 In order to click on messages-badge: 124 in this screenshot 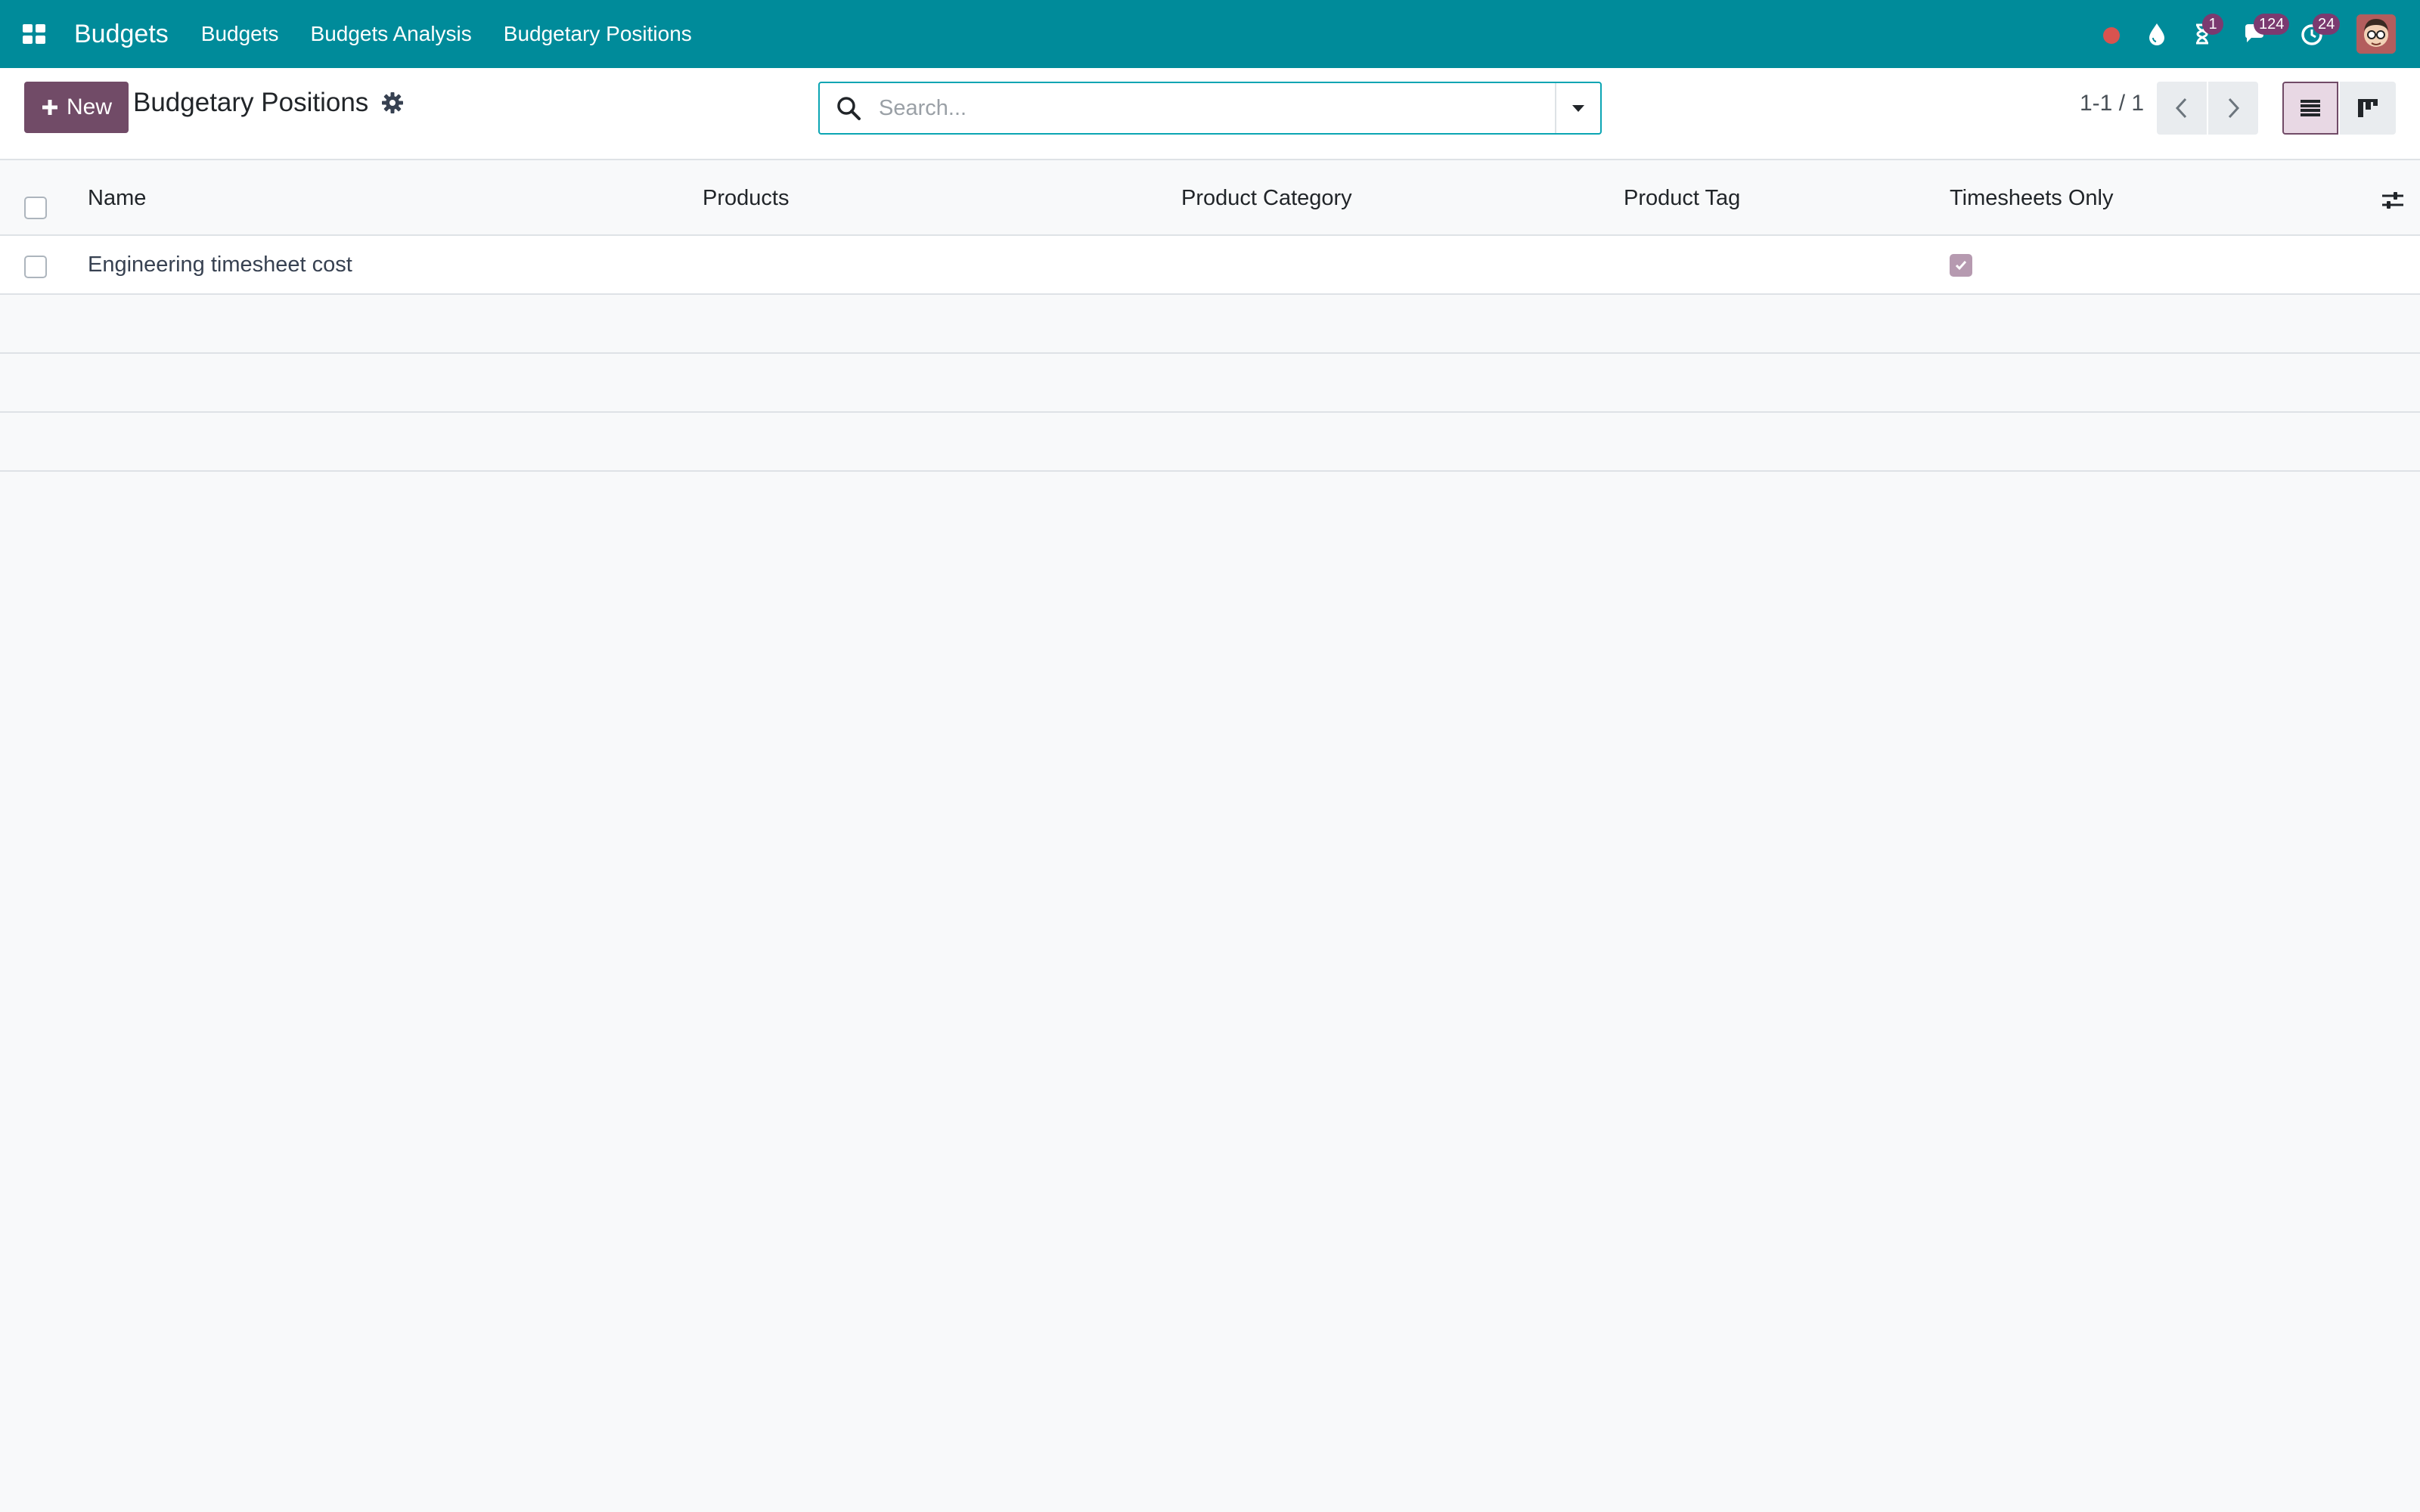, I will do `click(2272, 24)`.